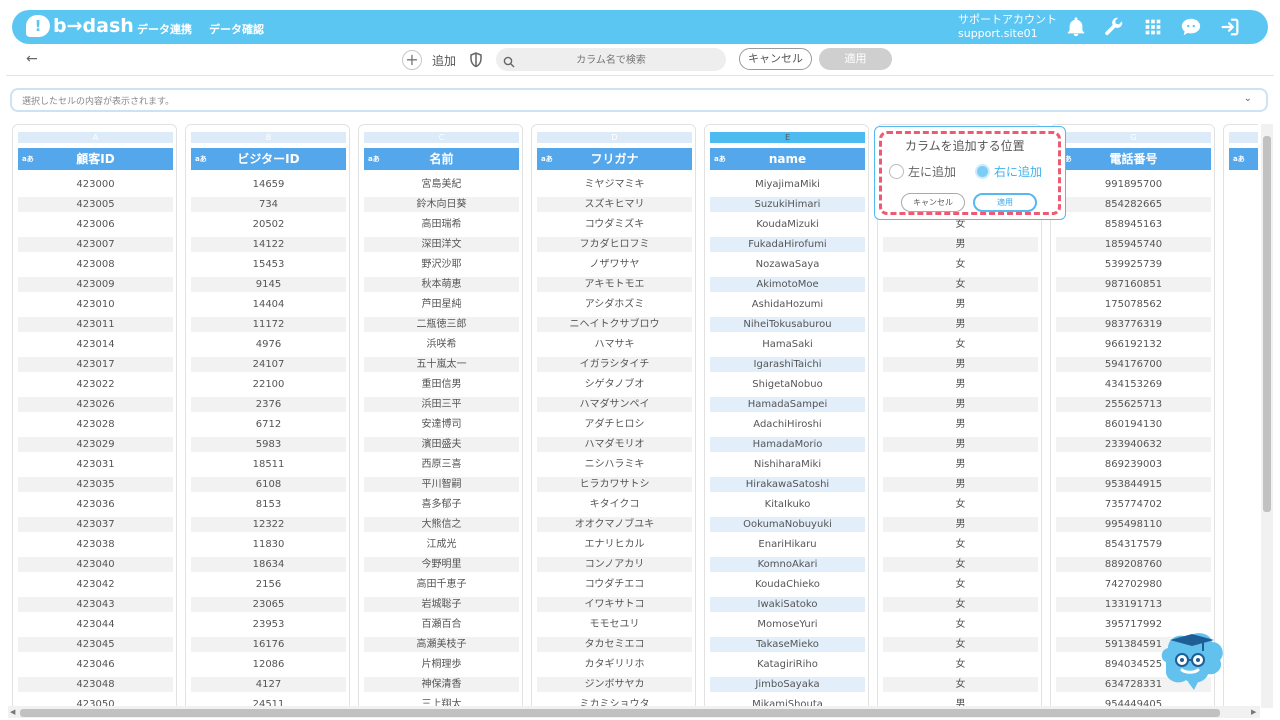  I want to click on table-cell: カタギリリホ, so click(614, 664).